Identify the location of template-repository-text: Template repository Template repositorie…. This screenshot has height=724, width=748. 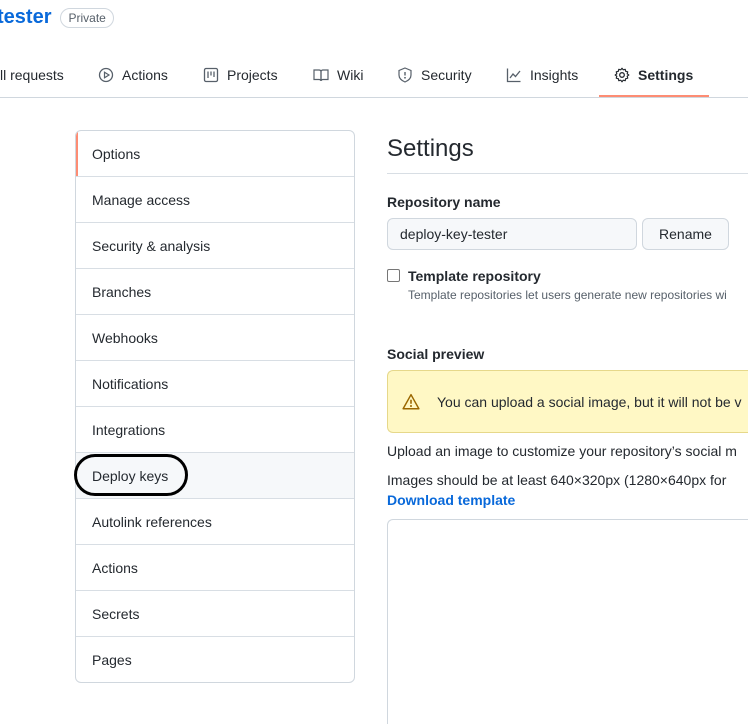
(567, 285).